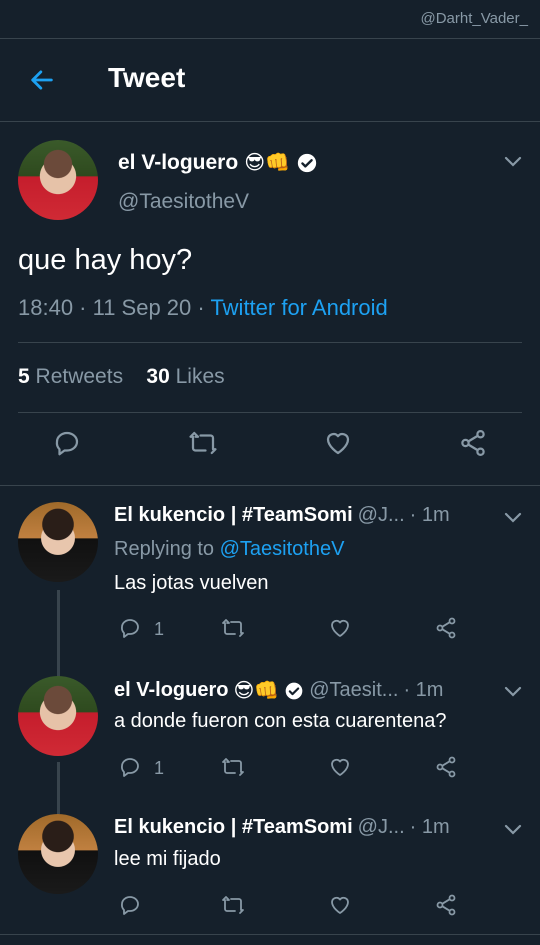 This screenshot has width=540, height=945. I want to click on author-name-row: el V-loguero 😎👊, so click(218, 162).